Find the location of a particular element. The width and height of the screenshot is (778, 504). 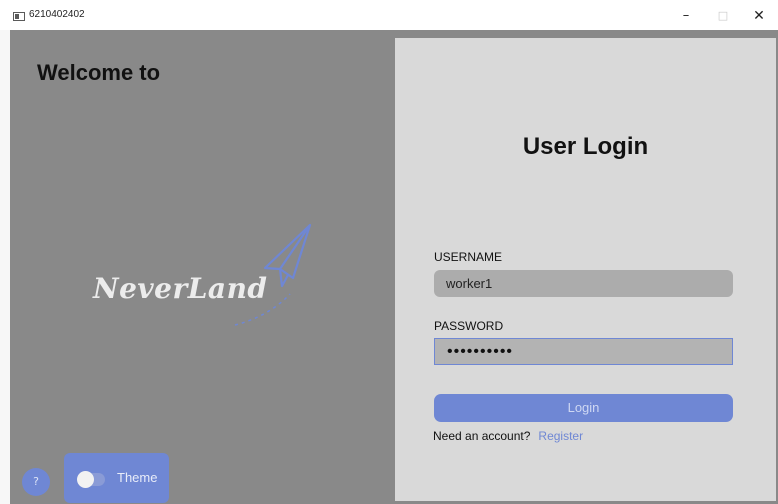

theme-label: Theme is located at coordinates (137, 477).